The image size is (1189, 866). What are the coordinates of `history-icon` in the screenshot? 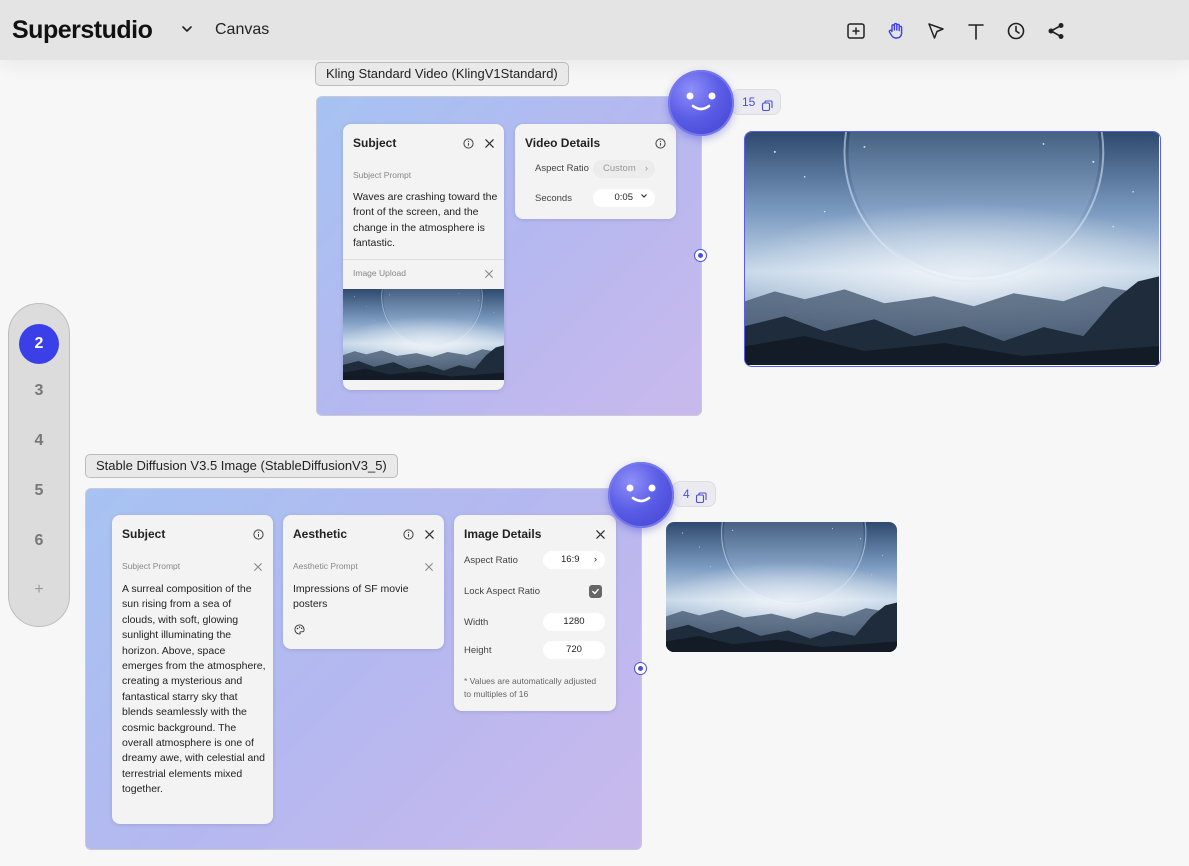 It's located at (1016, 31).